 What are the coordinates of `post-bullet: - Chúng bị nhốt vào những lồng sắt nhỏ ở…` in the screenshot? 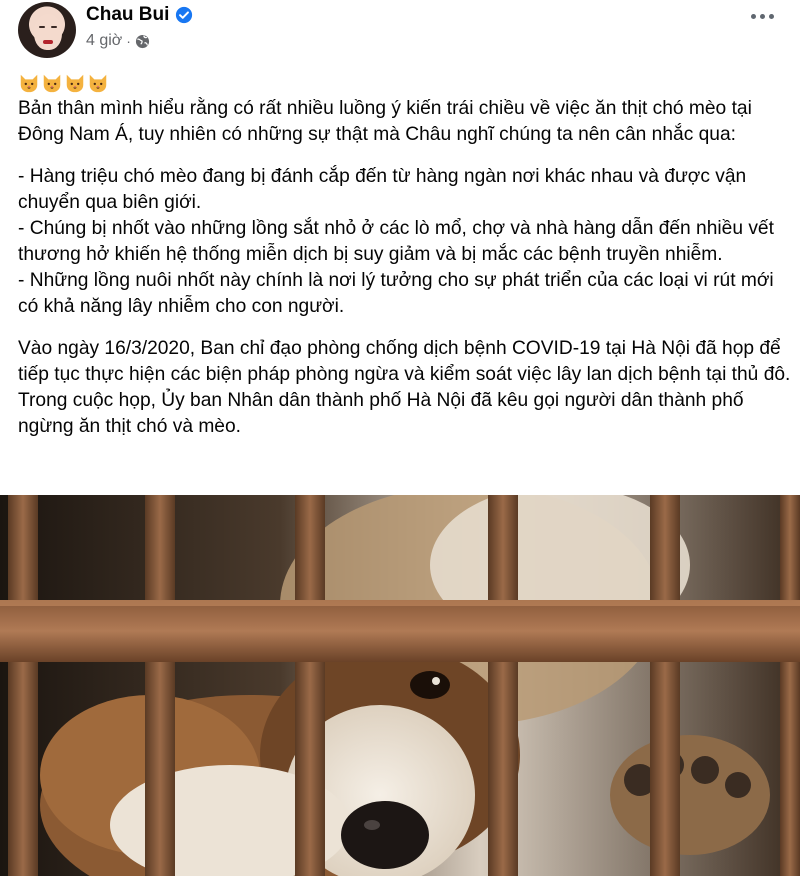 It's located at (396, 241).